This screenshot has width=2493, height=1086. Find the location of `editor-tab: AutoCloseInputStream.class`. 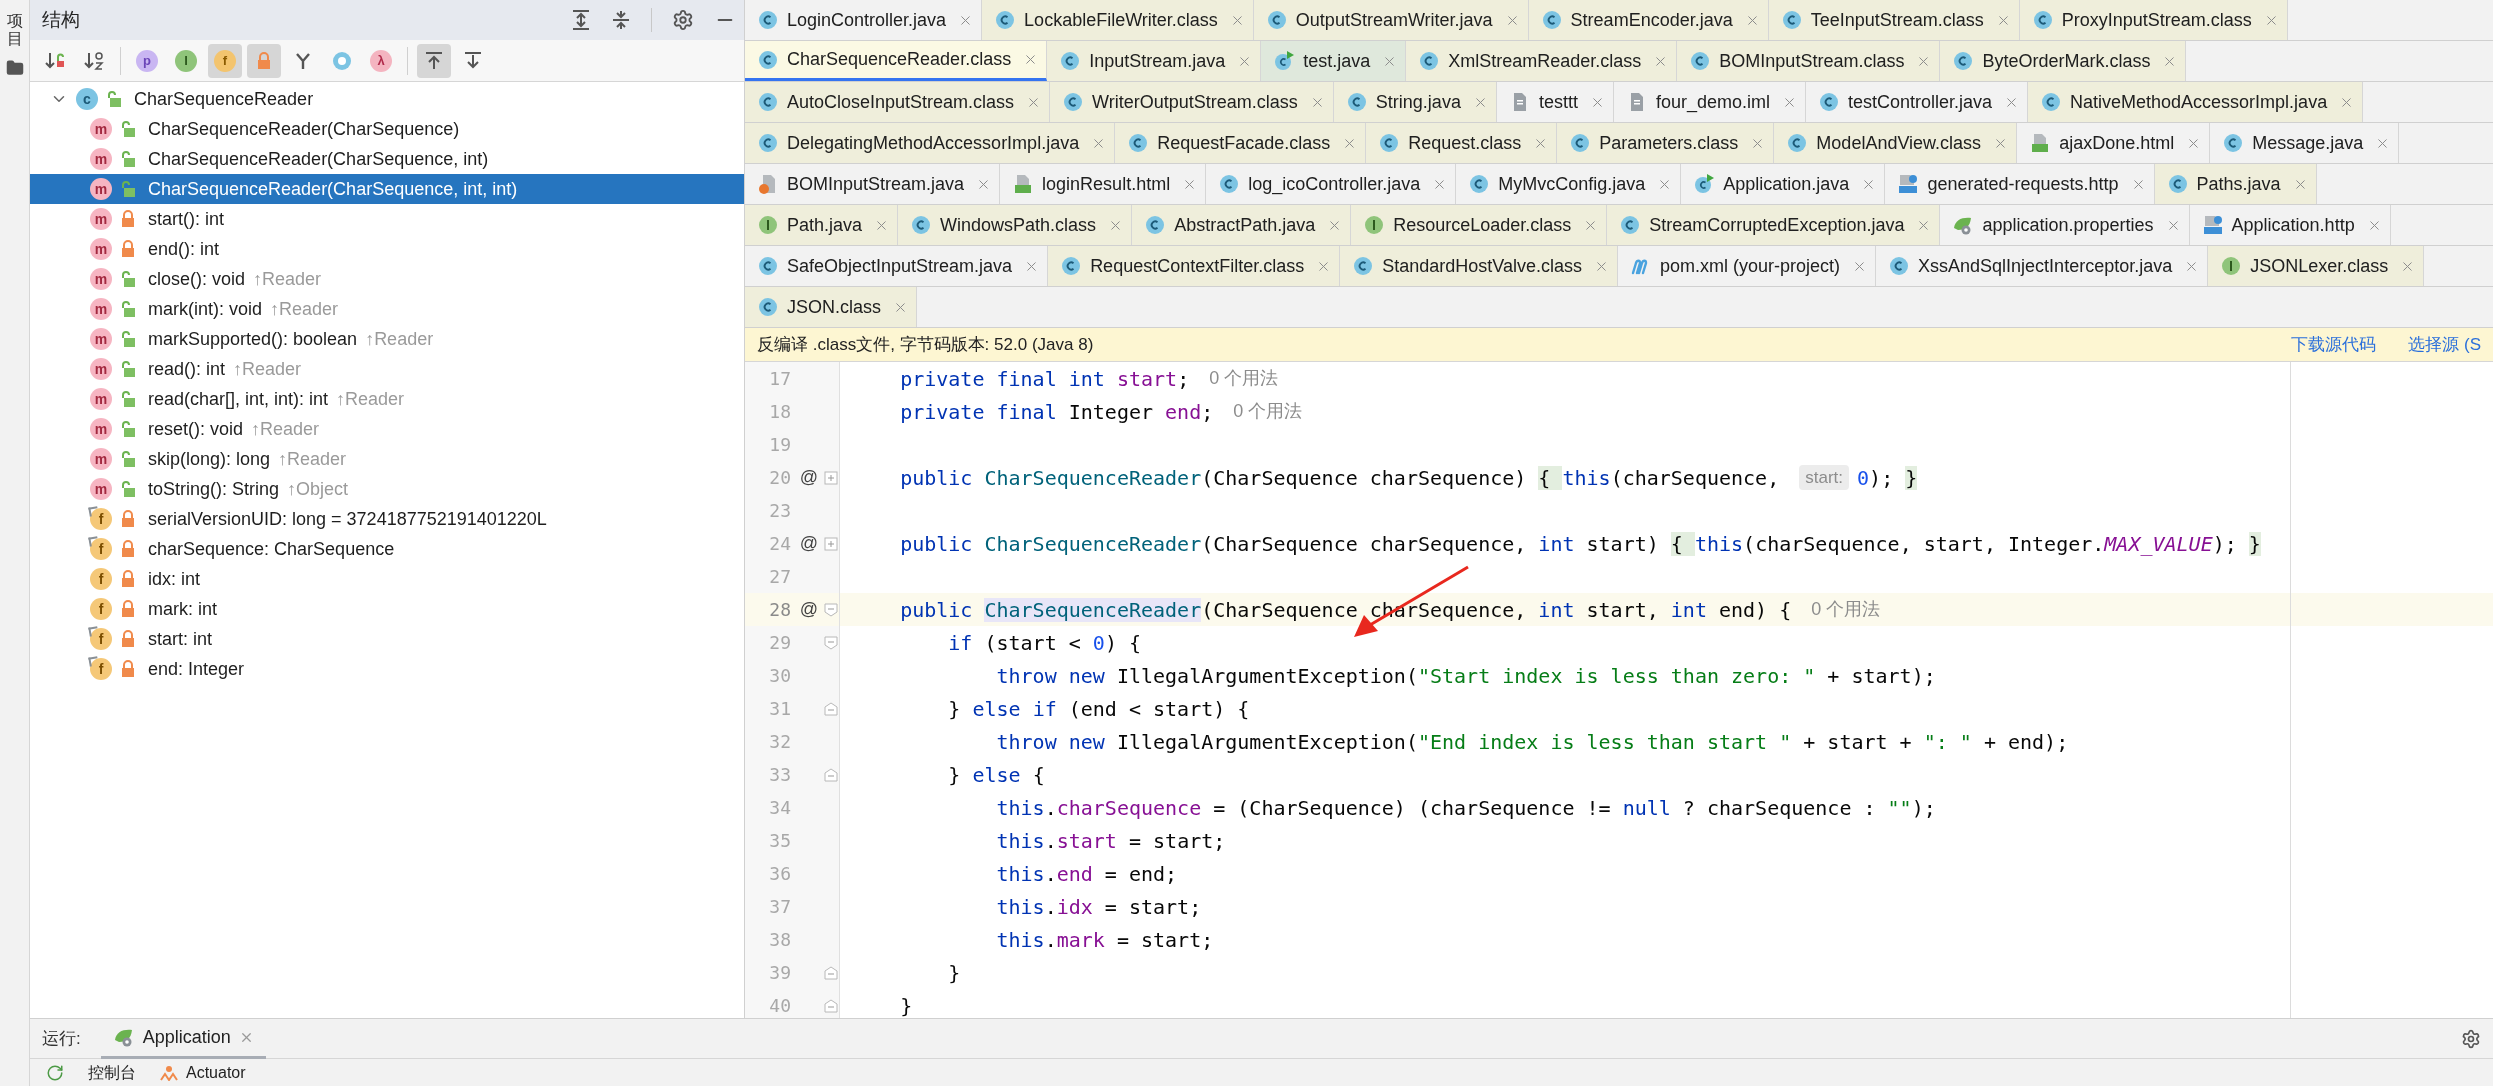

editor-tab: AutoCloseInputStream.class is located at coordinates (898, 102).